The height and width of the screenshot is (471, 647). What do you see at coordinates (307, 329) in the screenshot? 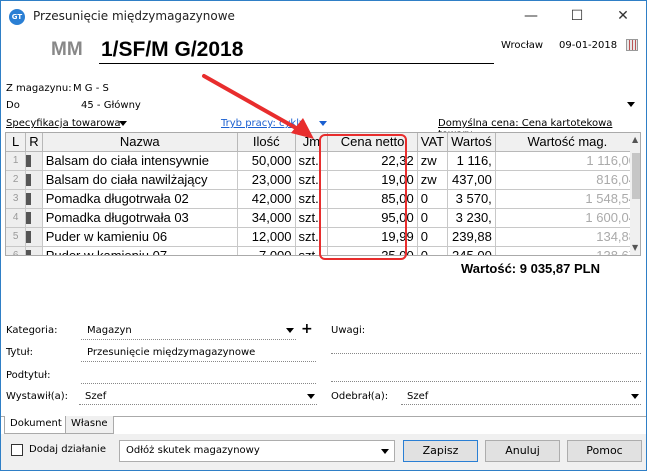
I see `add-category-button: +` at bounding box center [307, 329].